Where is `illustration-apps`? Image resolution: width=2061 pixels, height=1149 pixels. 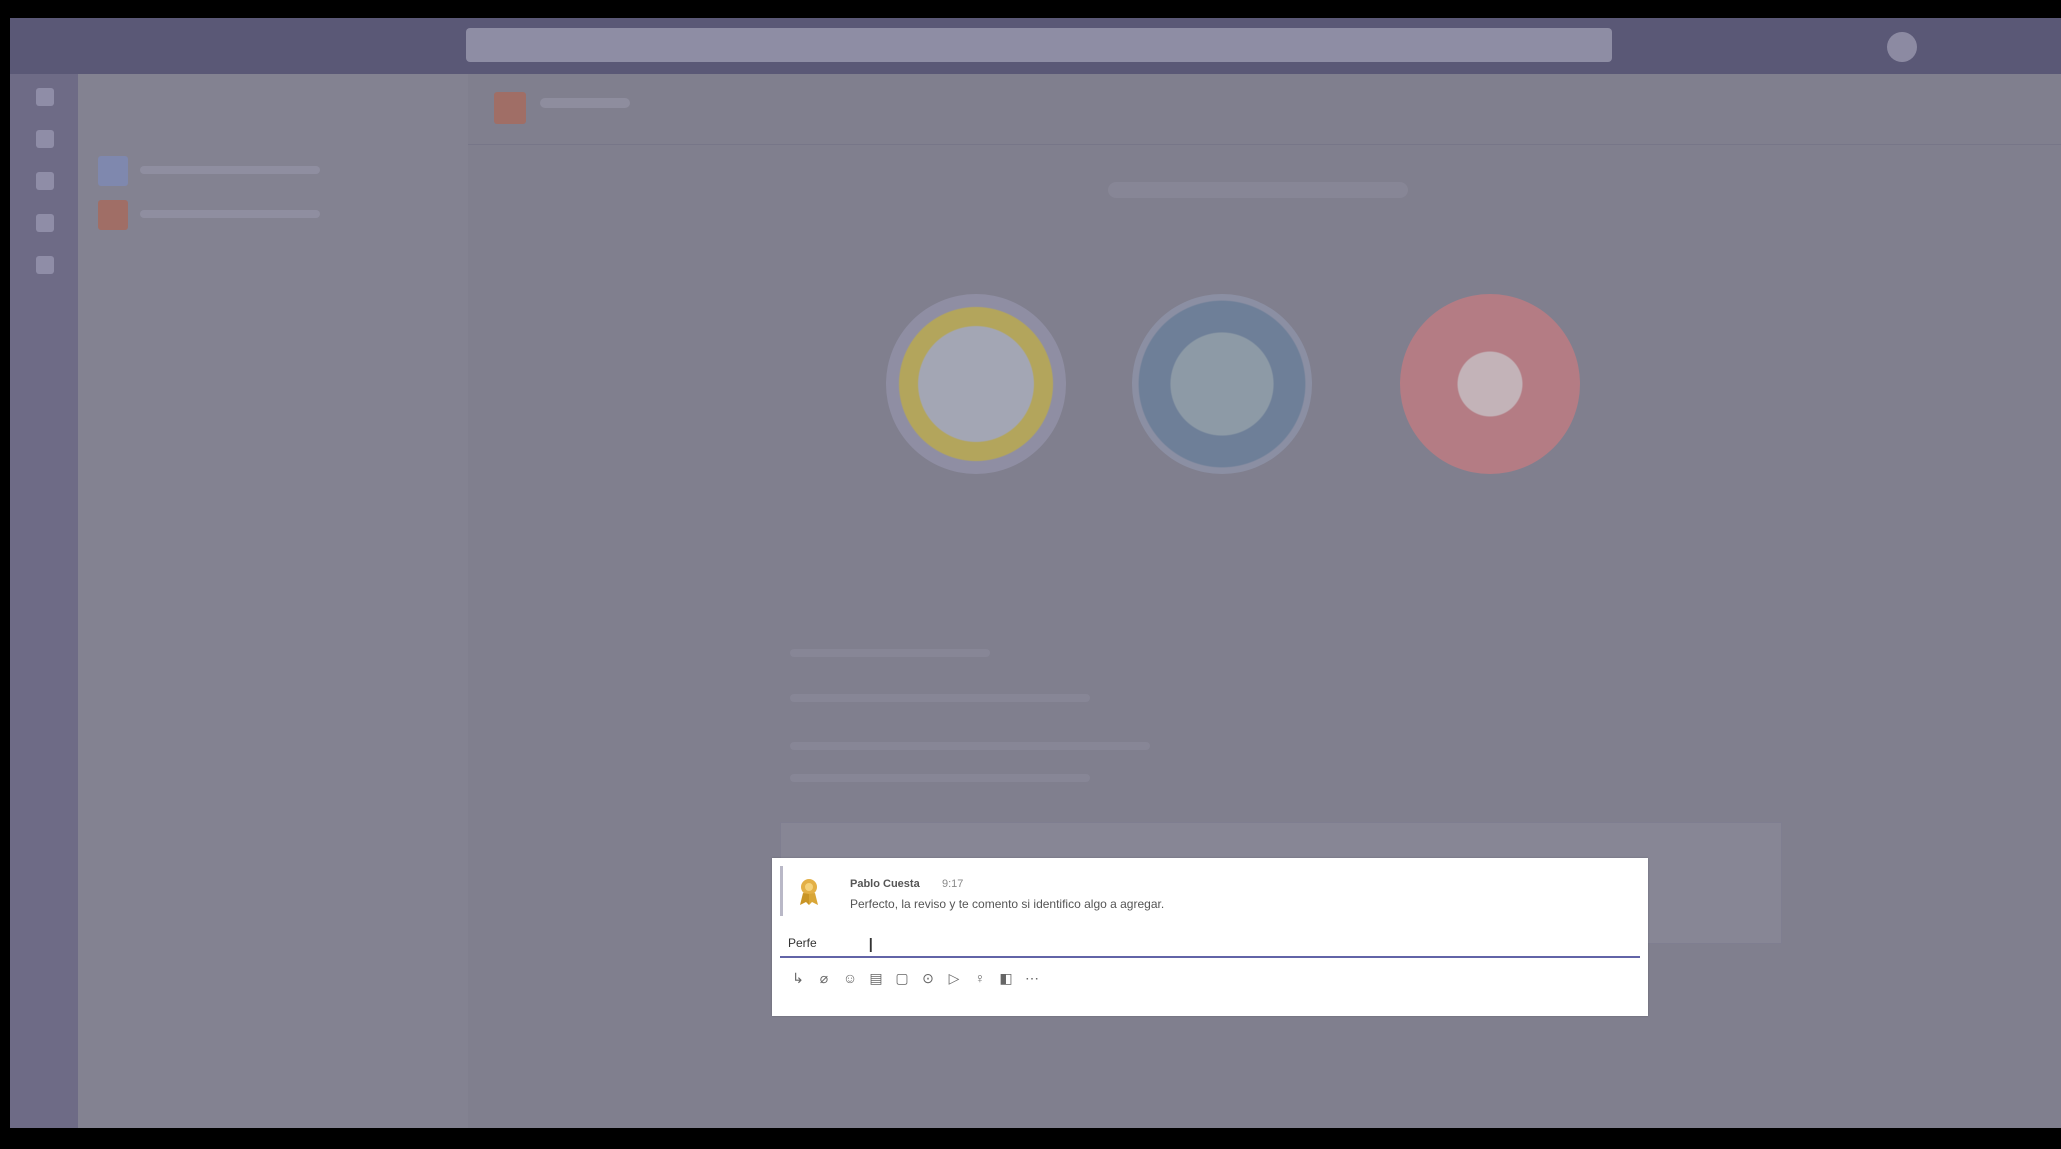 illustration-apps is located at coordinates (1222, 384).